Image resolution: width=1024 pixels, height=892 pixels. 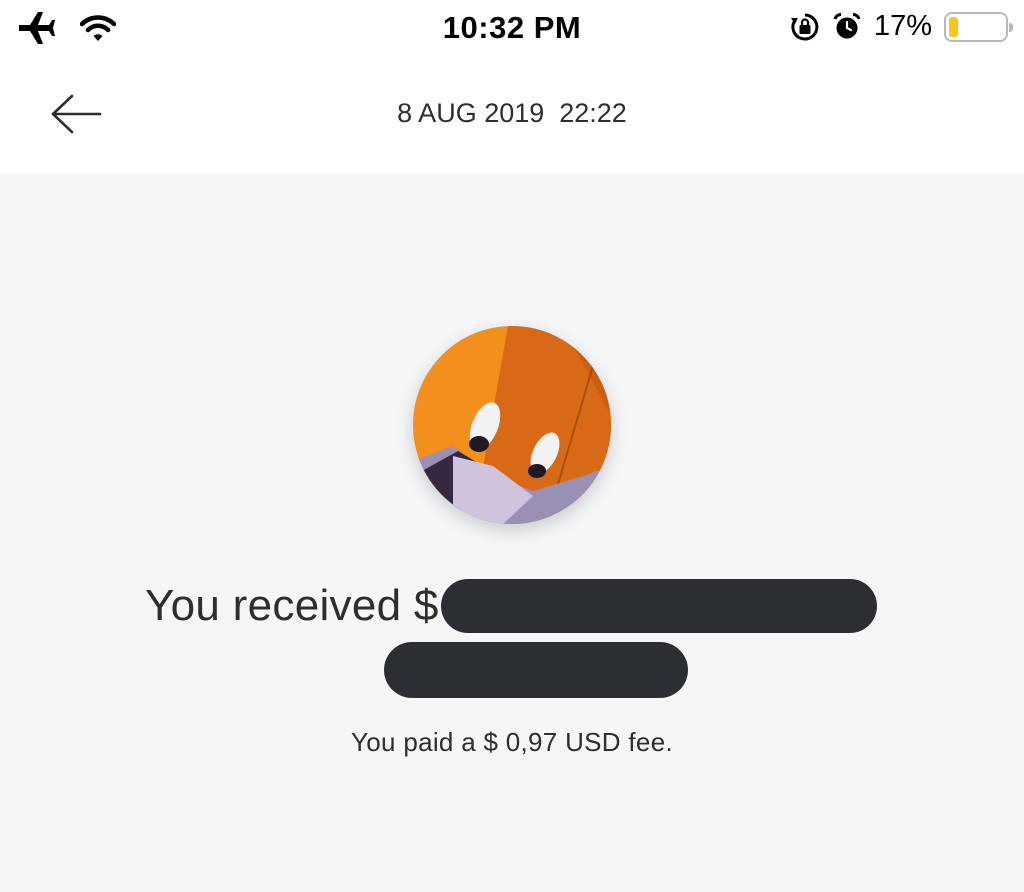 I want to click on status-right-icons: 17%, so click(x=901, y=26).